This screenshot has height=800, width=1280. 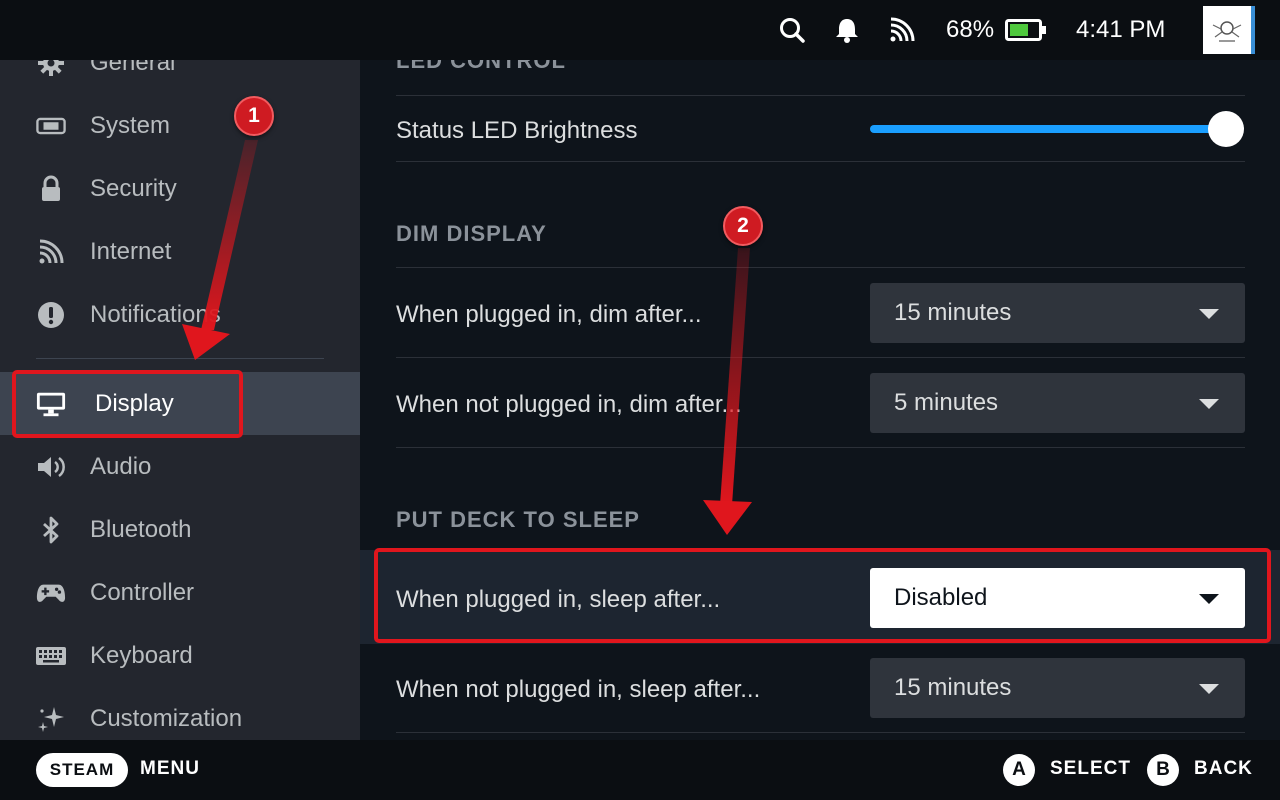 What do you see at coordinates (51, 593) in the screenshot?
I see `gamepad-icon` at bounding box center [51, 593].